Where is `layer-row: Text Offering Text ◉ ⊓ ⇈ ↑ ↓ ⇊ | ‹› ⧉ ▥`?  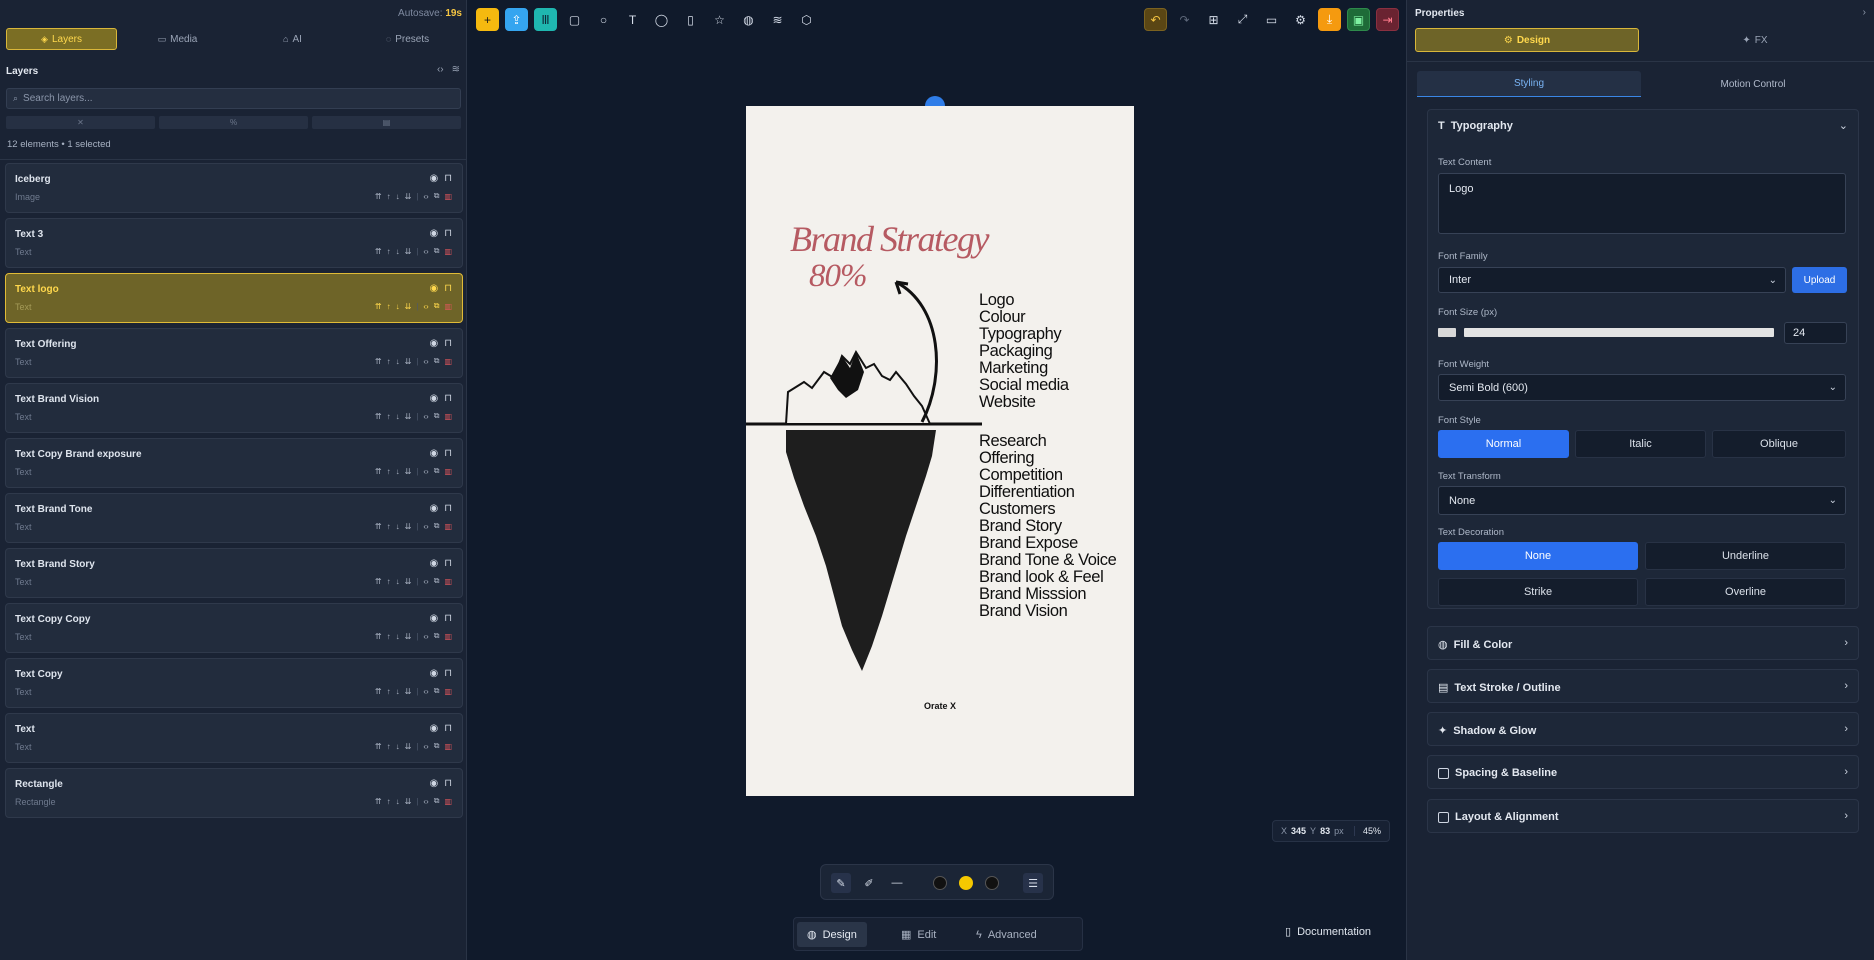
layer-row: Text Offering Text ◉ ⊓ ⇈ ↑ ↓ ⇊ | ‹› ⧉ ▥ is located at coordinates (234, 353).